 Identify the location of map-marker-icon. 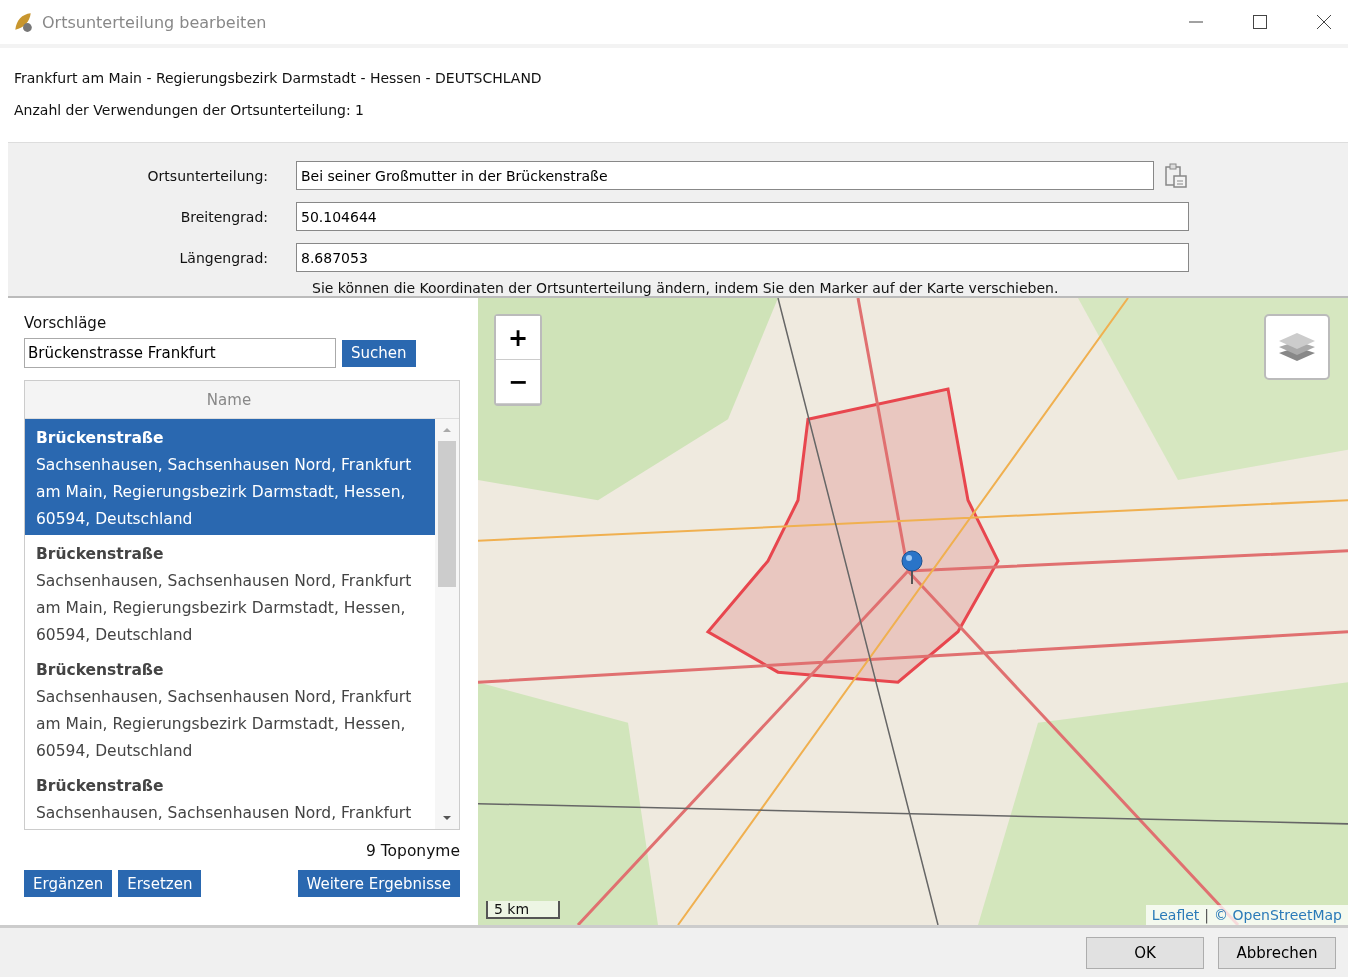
(912, 568).